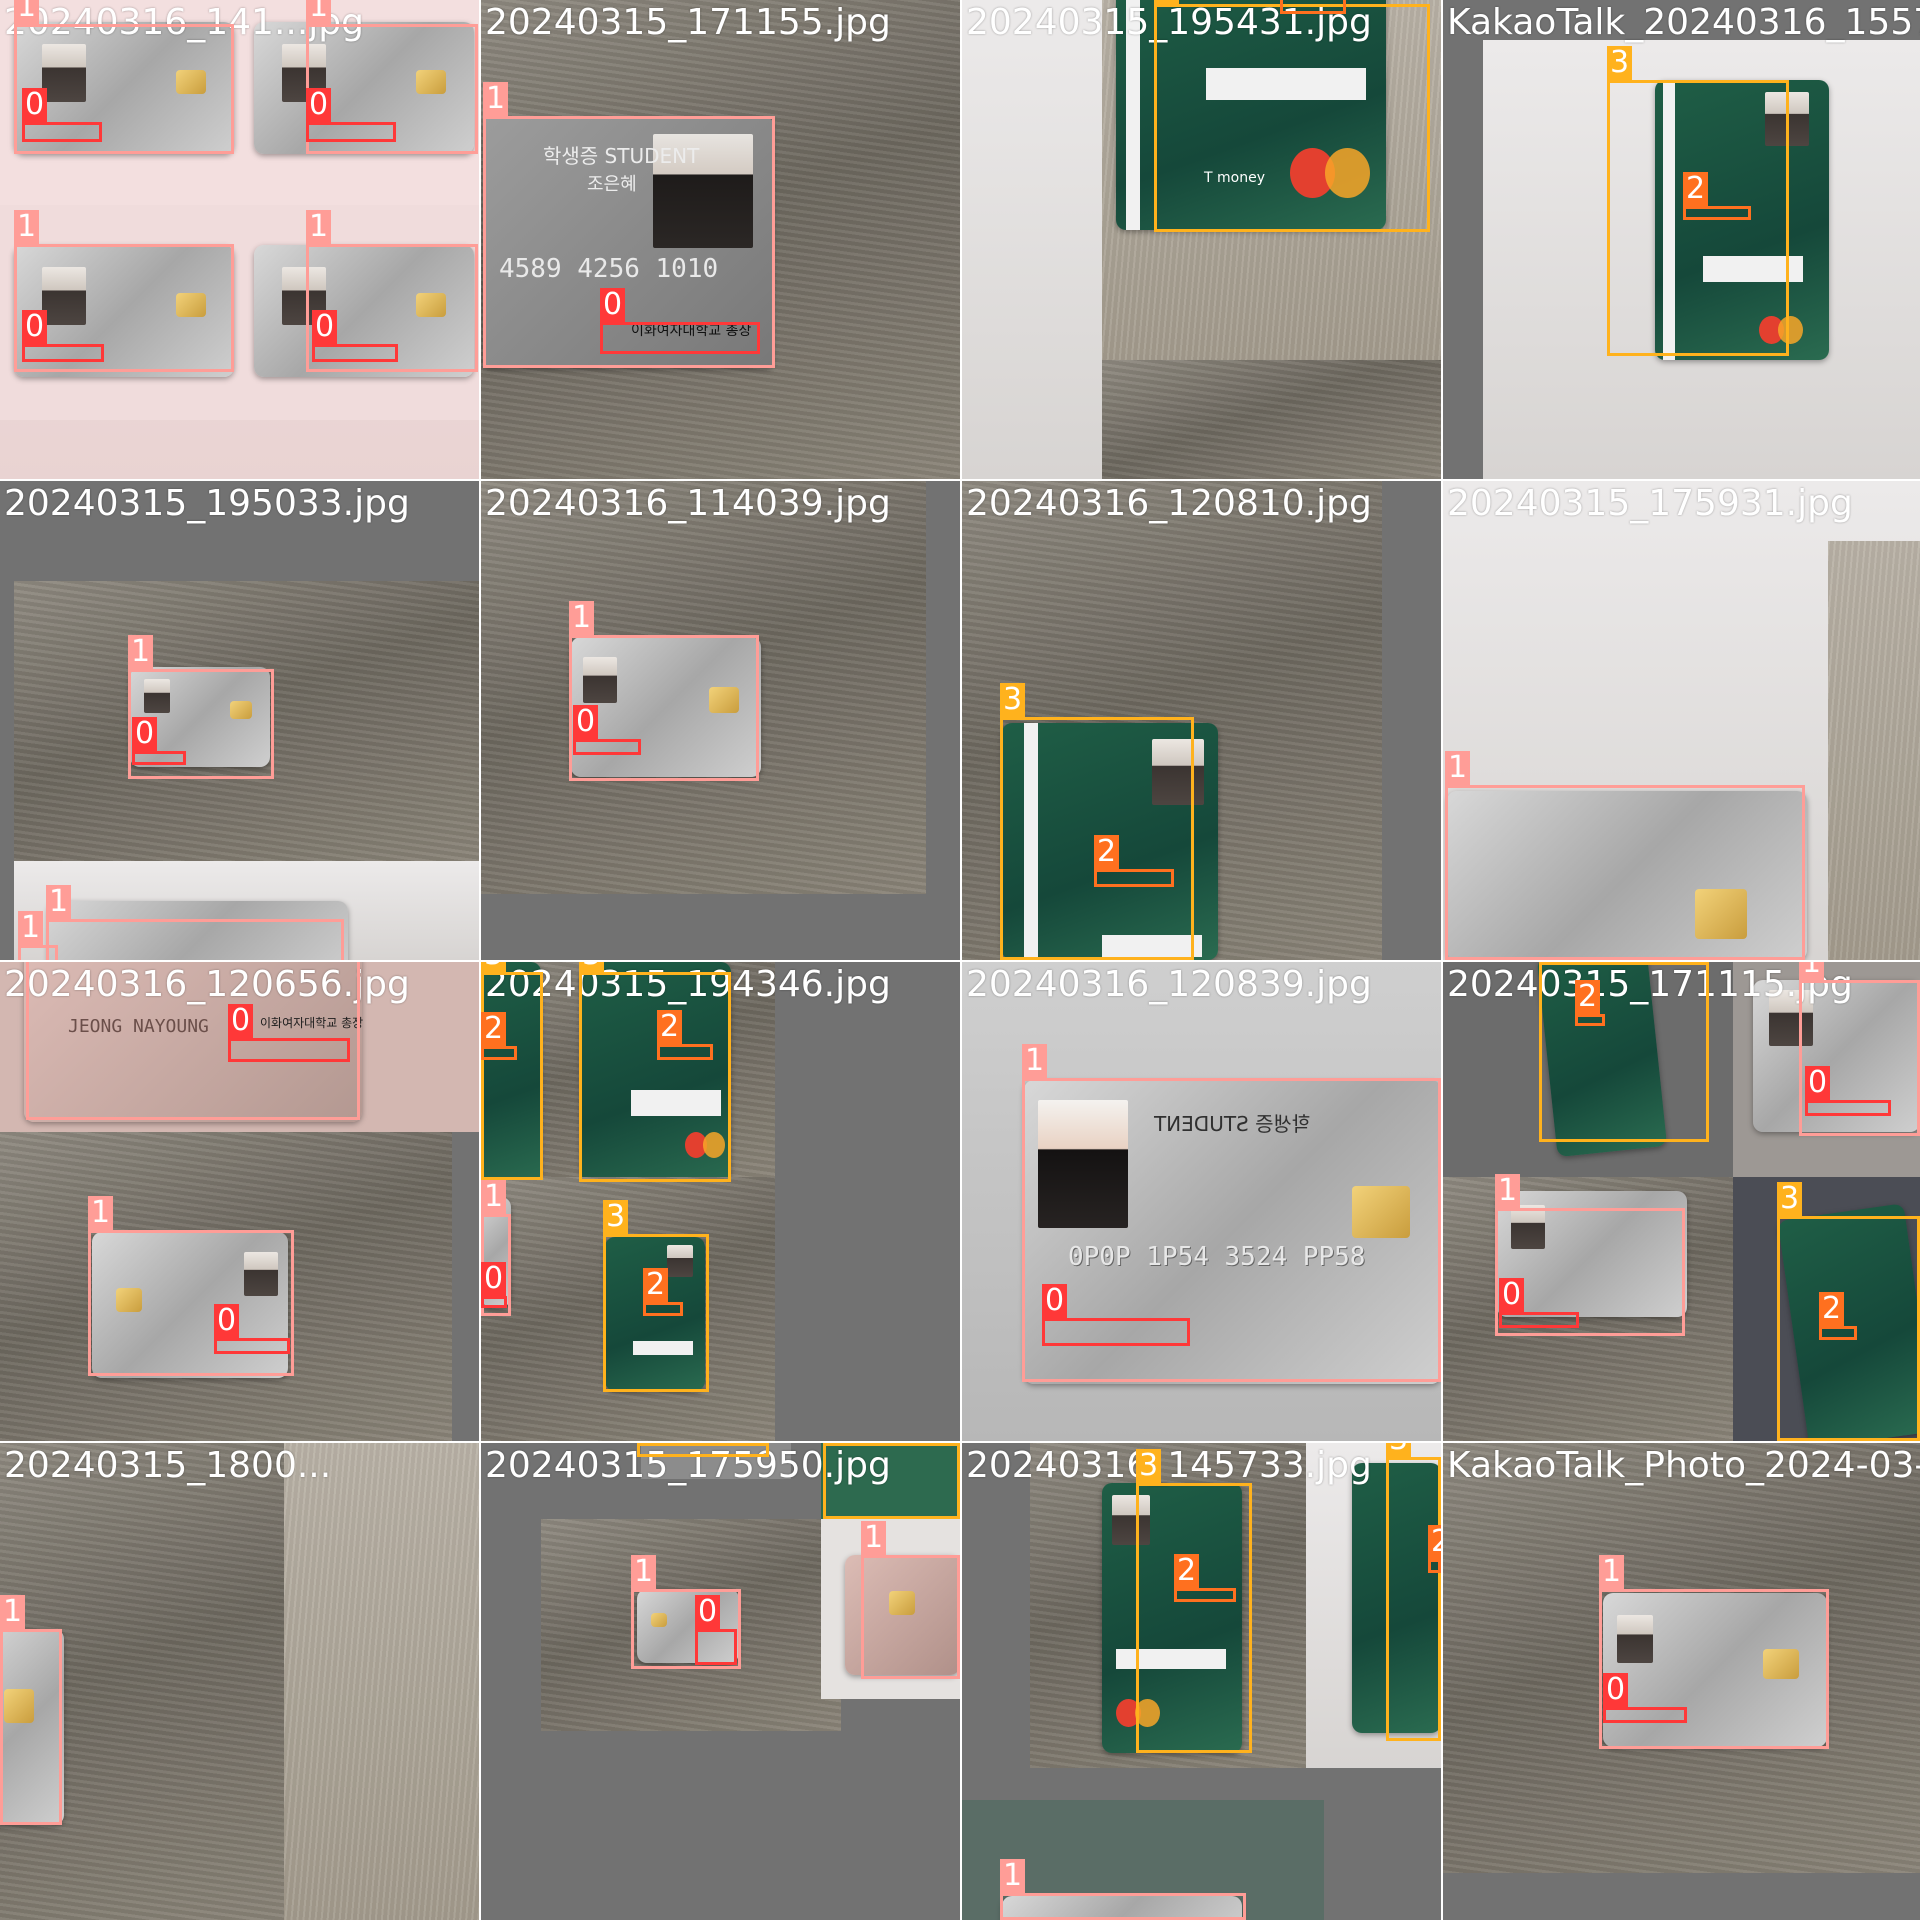  Describe the element at coordinates (239, 720) in the screenshot. I see `tile: 20240315_195033.jpg 1 0 1 1` at that location.